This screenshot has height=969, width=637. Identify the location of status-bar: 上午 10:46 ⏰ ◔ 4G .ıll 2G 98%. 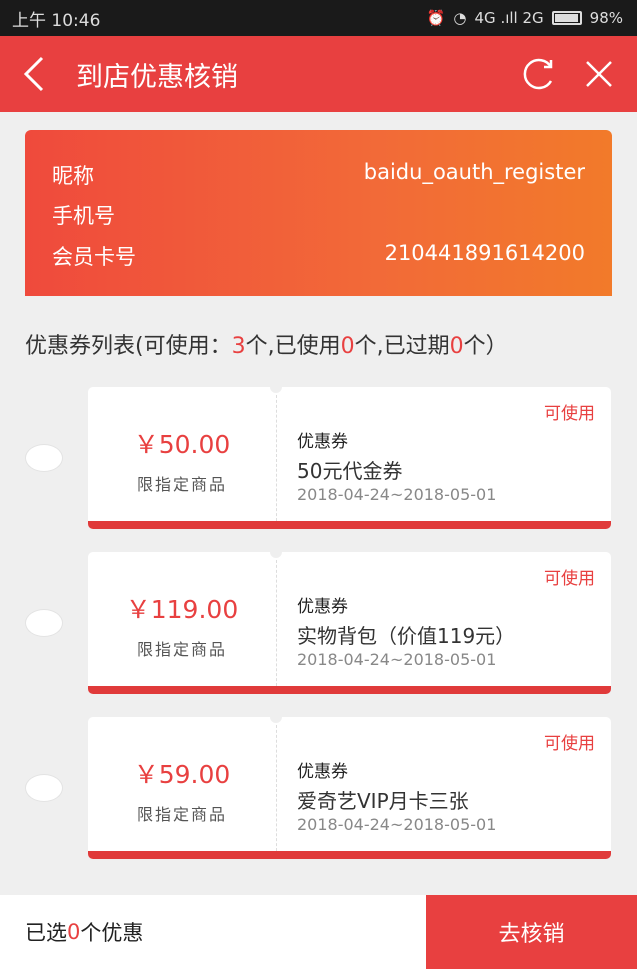
(318, 18).